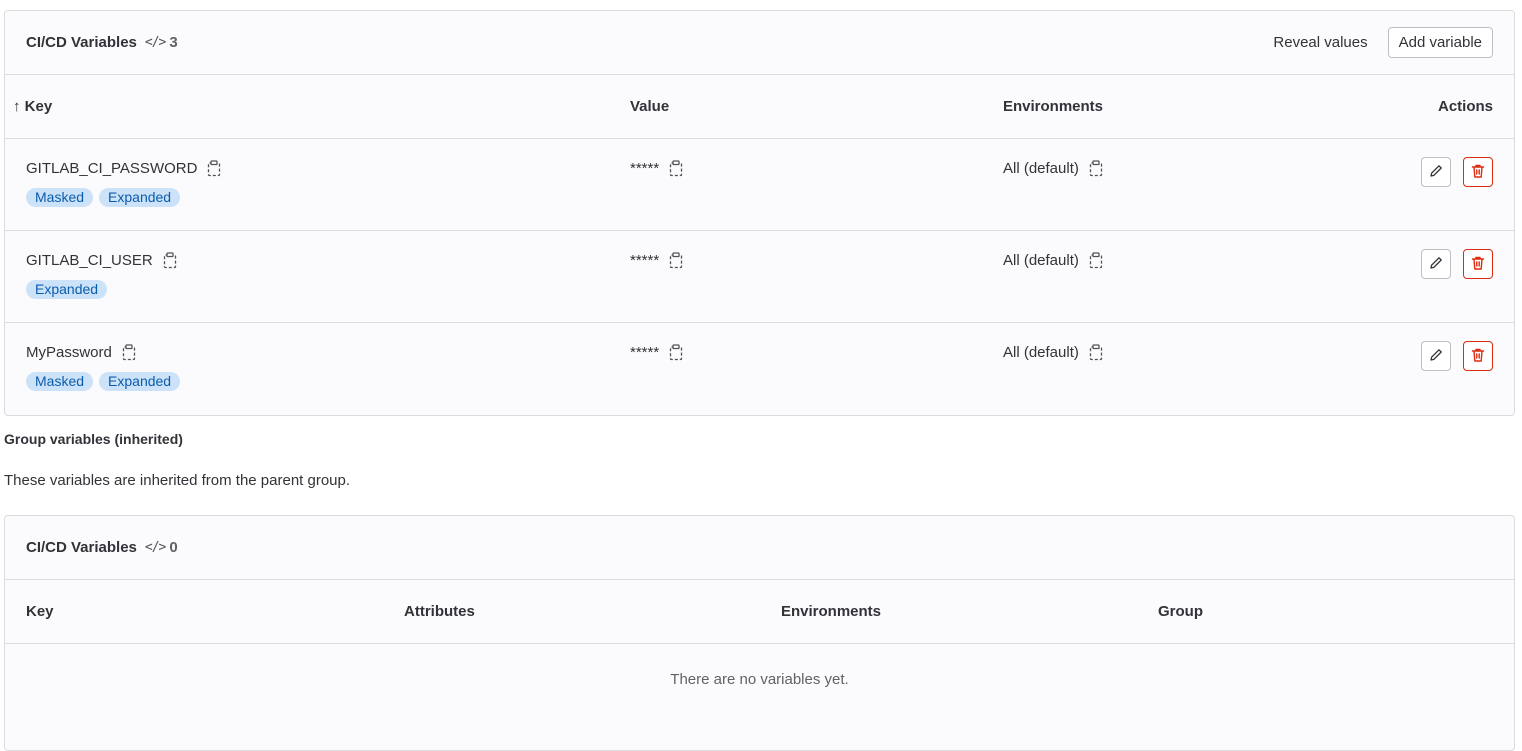 The width and height of the screenshot is (1522, 751). What do you see at coordinates (32, 106) in the screenshot?
I see `column-header-key: ↑ Key` at bounding box center [32, 106].